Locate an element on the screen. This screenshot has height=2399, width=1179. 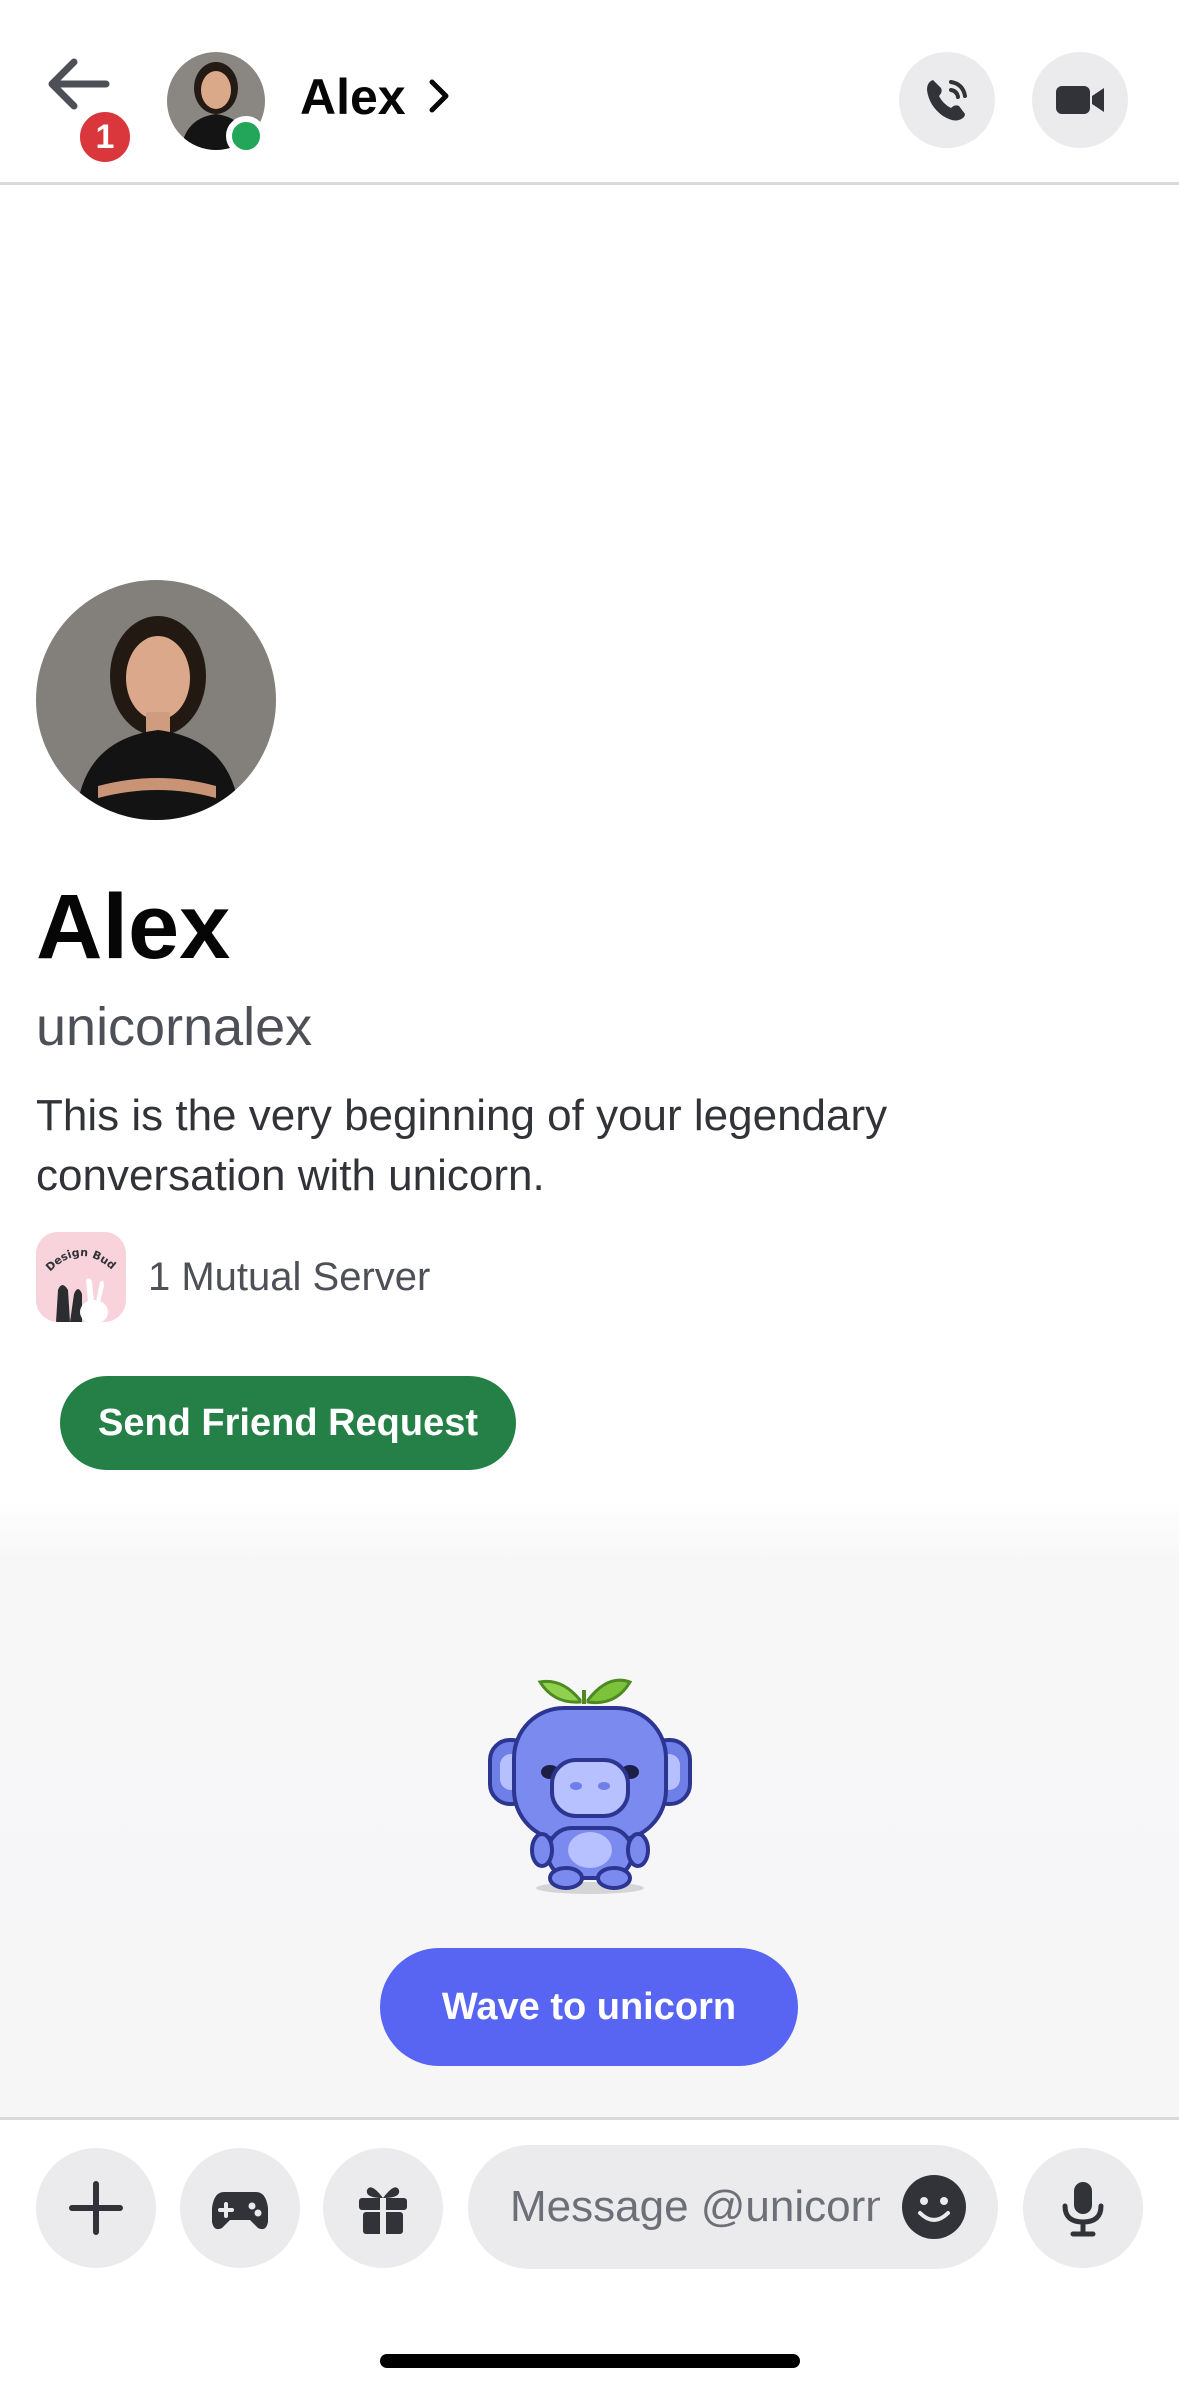
voice-message-button is located at coordinates (1083, 2208).